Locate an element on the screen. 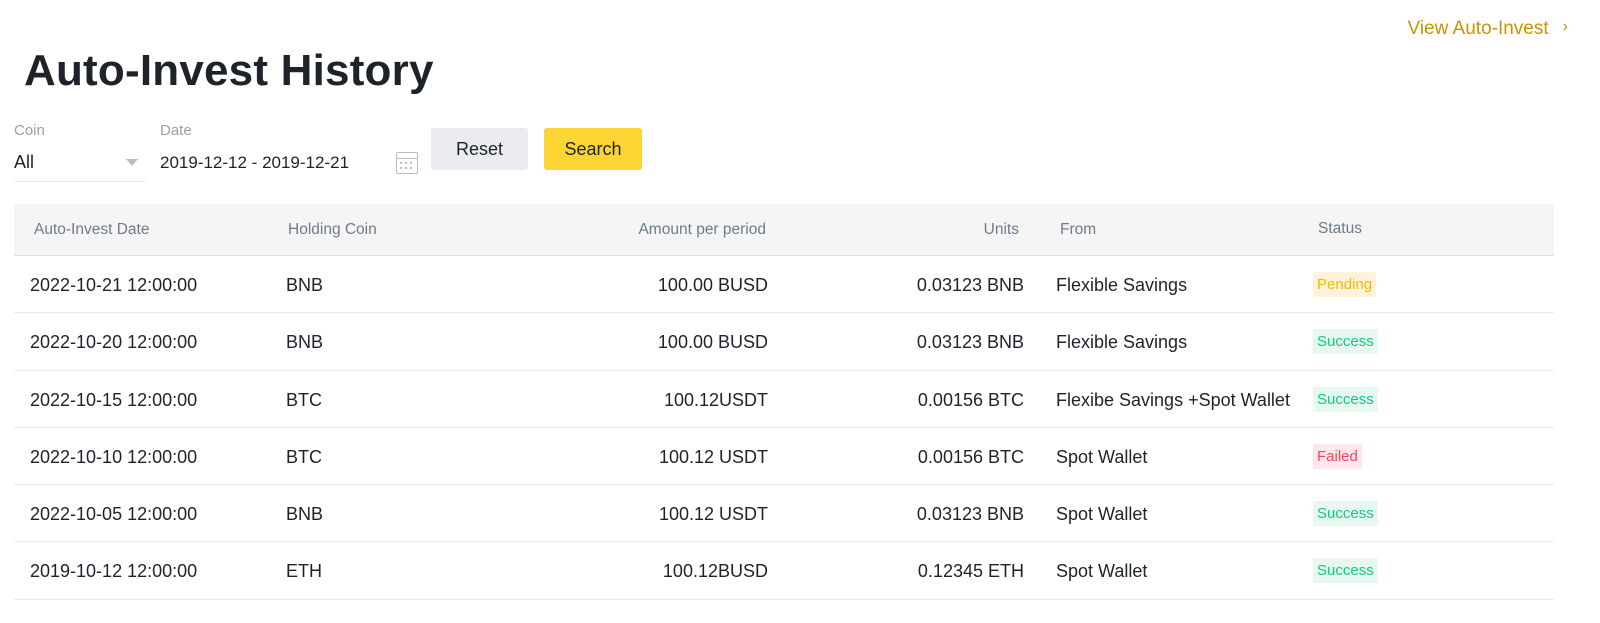 The image size is (1600, 623). cell-date: 2022-10-05 12:00:00 is located at coordinates (114, 514).